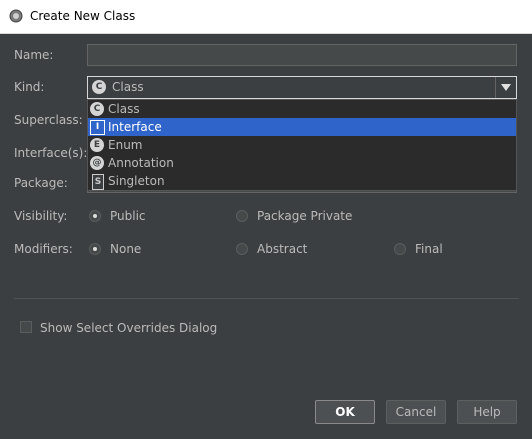 Image resolution: width=532 pixels, height=439 pixels. Describe the element at coordinates (95, 216) in the screenshot. I see `visibility-public-radio` at that location.